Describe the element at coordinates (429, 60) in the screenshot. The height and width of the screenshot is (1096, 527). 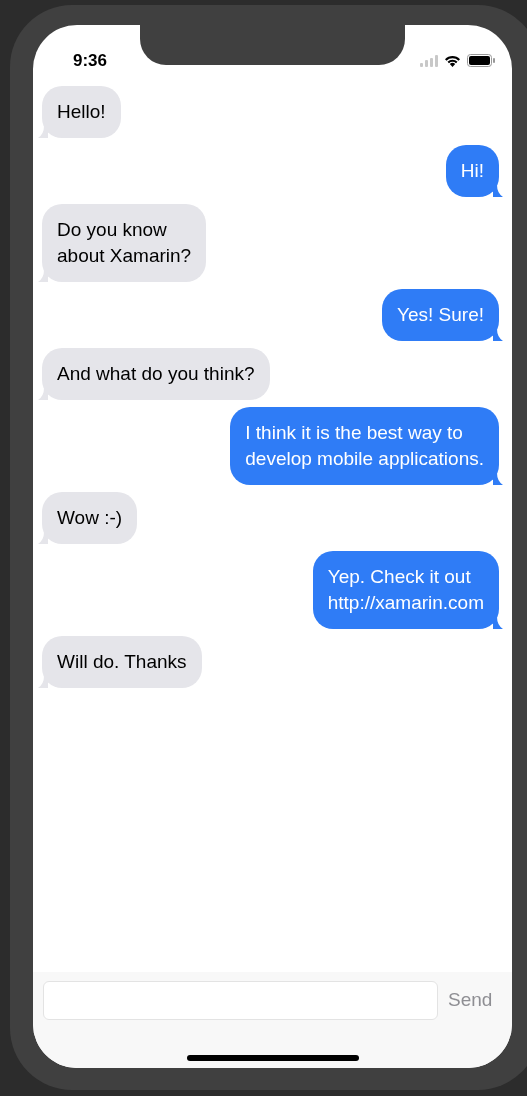
I see `signal-icon` at that location.